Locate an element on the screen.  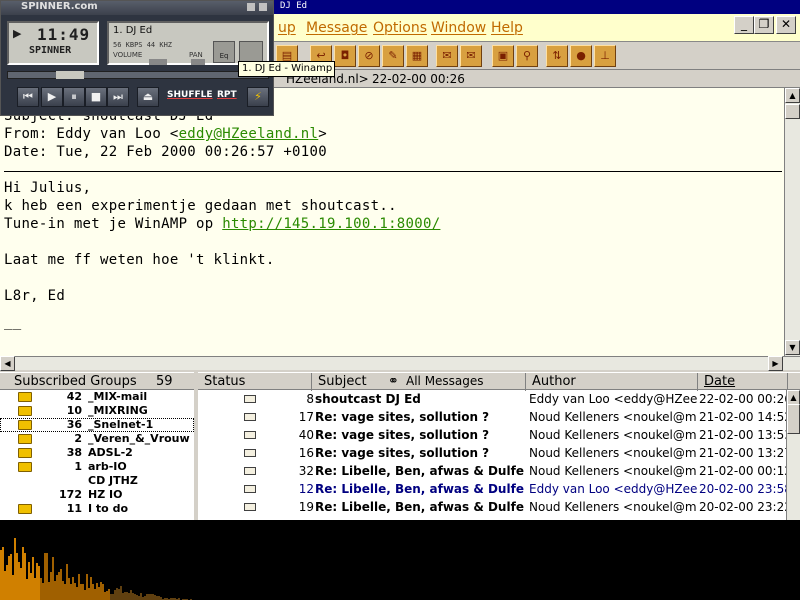
column-author: Author is located at coordinates (612, 382).